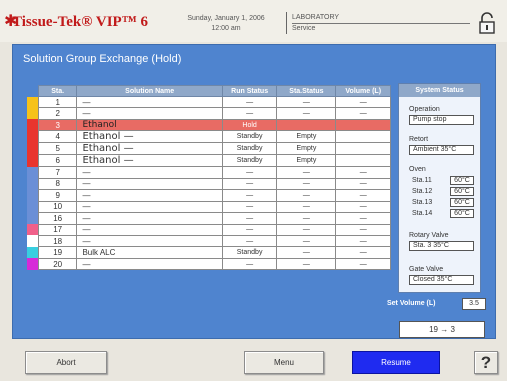 This screenshot has width=507, height=381. I want to click on station-number: 1, so click(57, 102).